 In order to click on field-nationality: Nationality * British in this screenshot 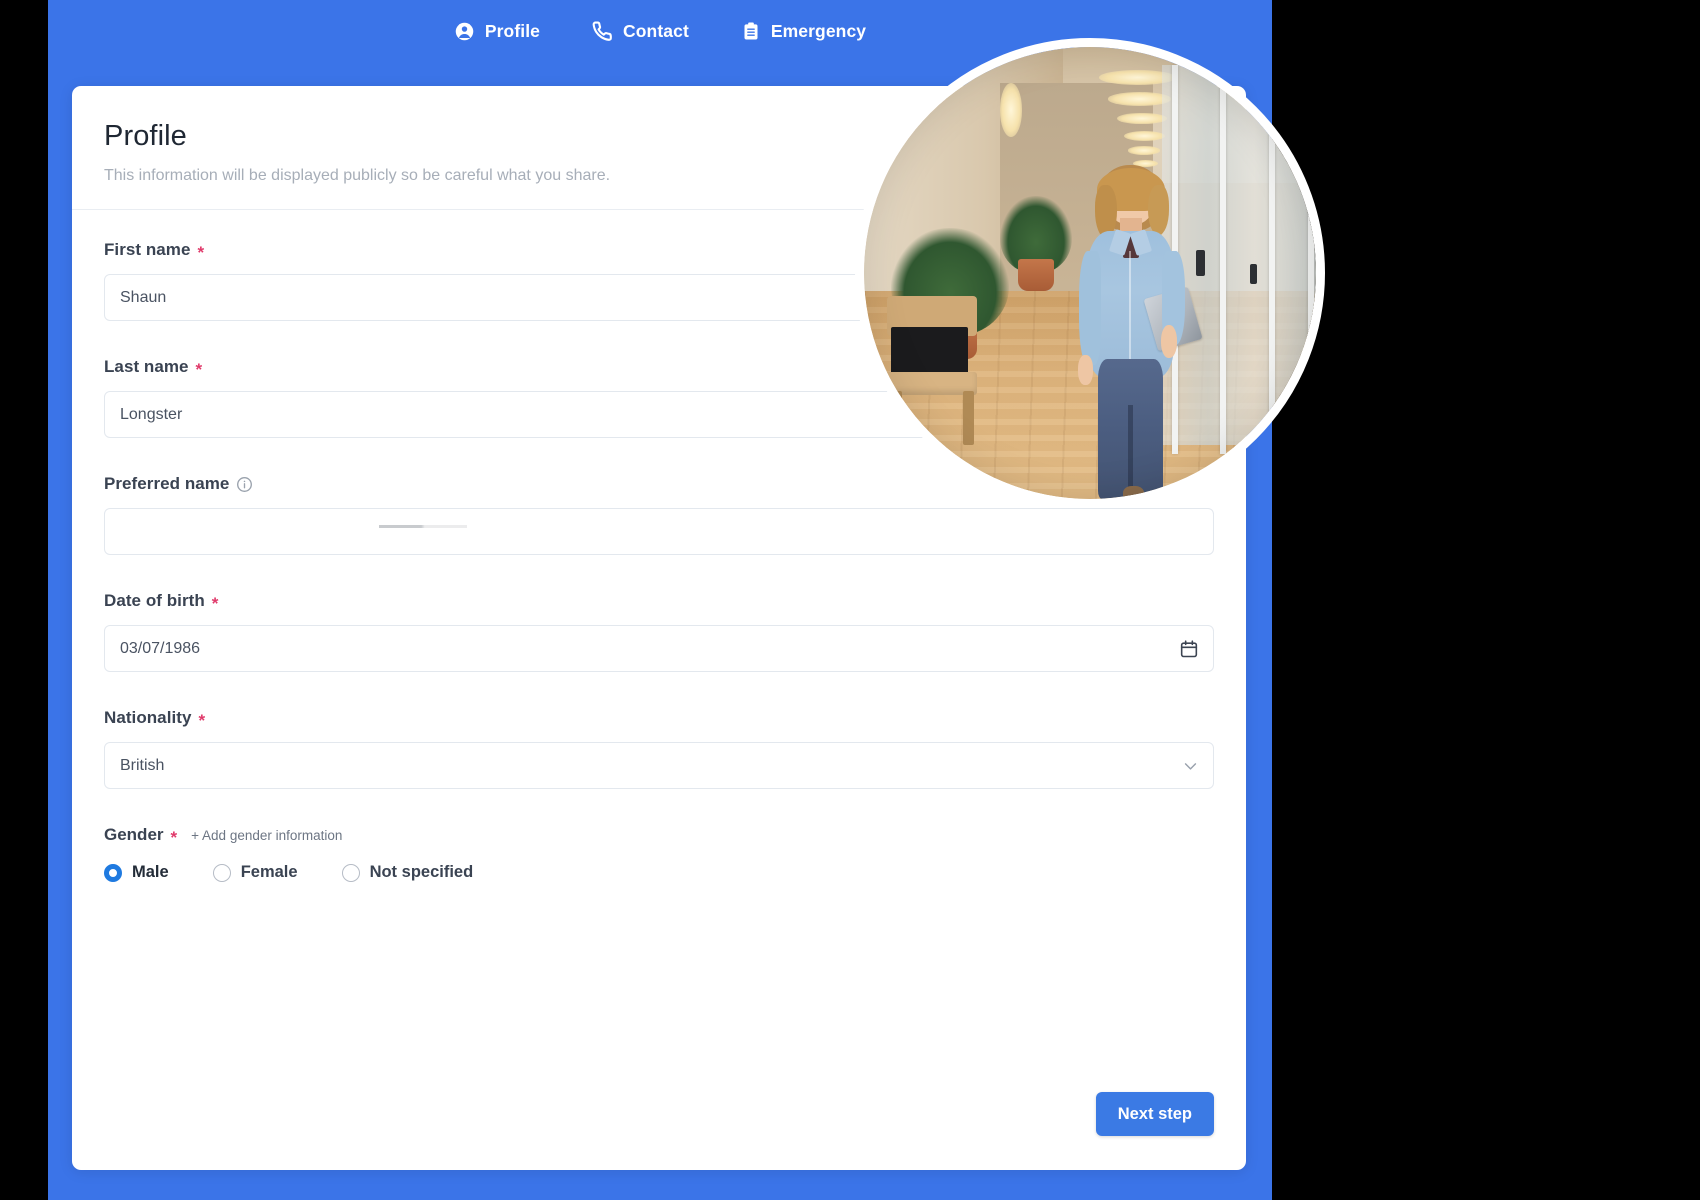, I will do `click(659, 748)`.